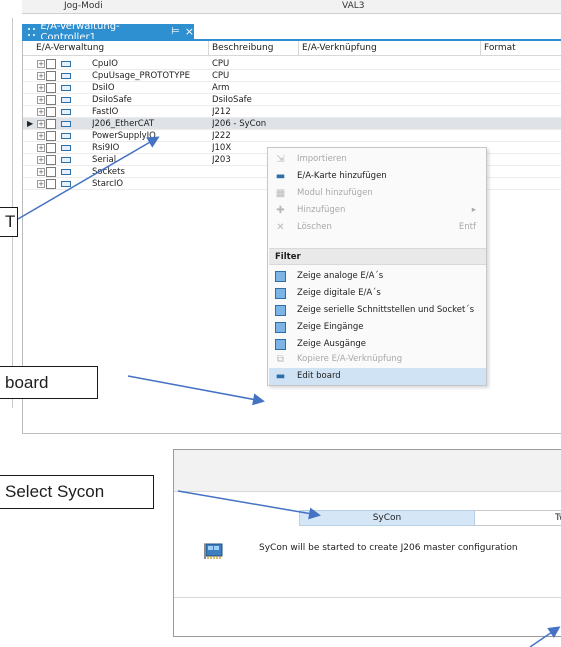  I want to click on column-header-io-link: E/A-Verknüpfung, so click(390, 48).